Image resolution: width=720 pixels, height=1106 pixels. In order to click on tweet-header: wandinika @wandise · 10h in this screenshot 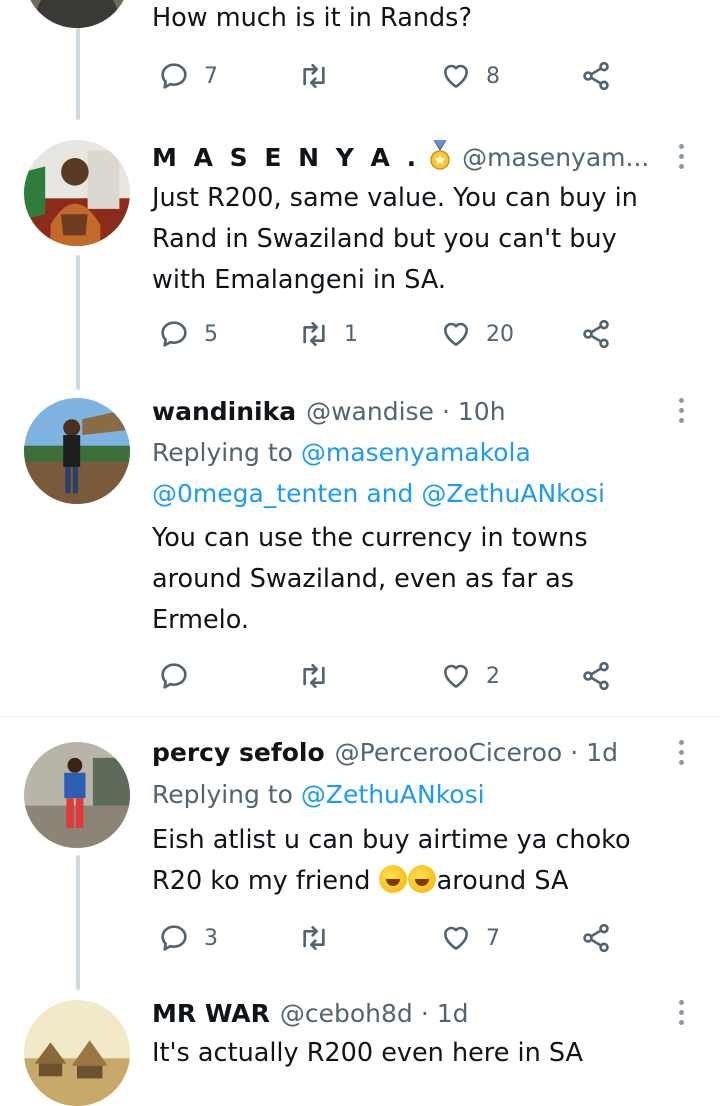, I will do `click(329, 411)`.